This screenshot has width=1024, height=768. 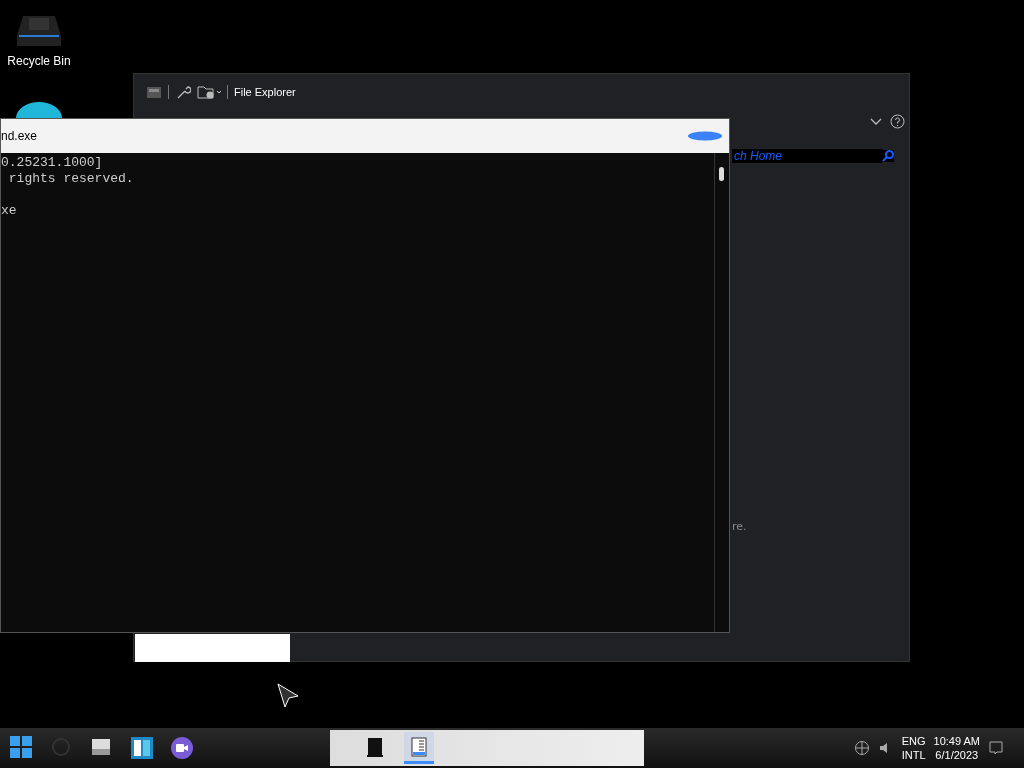 I want to click on wrench-icon, so click(x=183, y=92).